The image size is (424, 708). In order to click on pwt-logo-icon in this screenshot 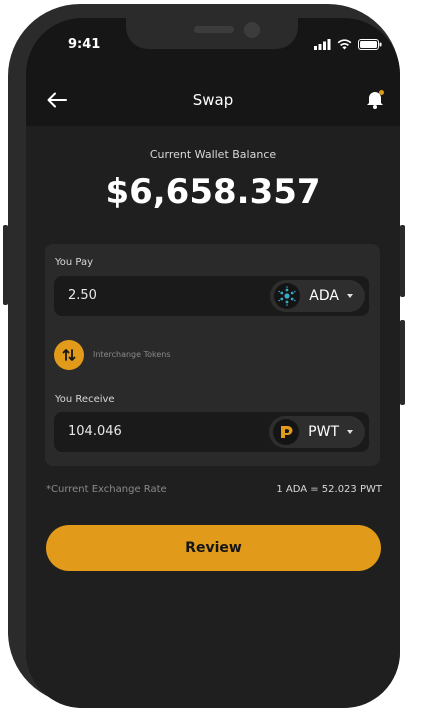, I will do `click(286, 432)`.